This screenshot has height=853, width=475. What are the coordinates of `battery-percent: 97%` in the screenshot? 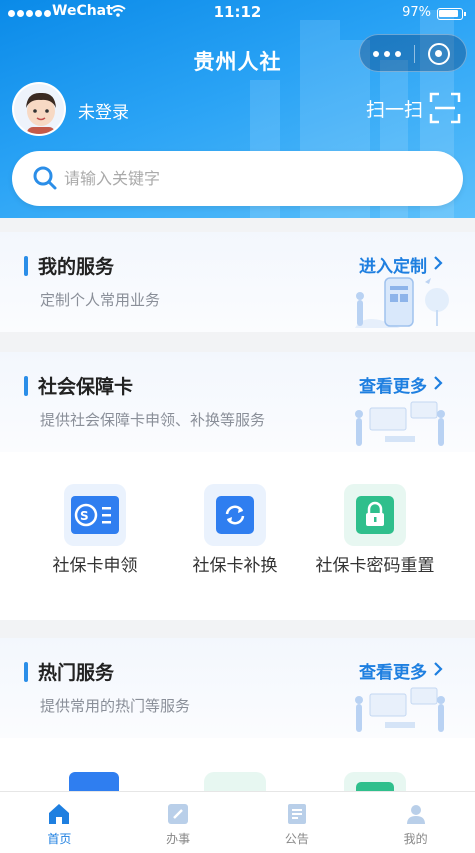 It's located at (416, 12).